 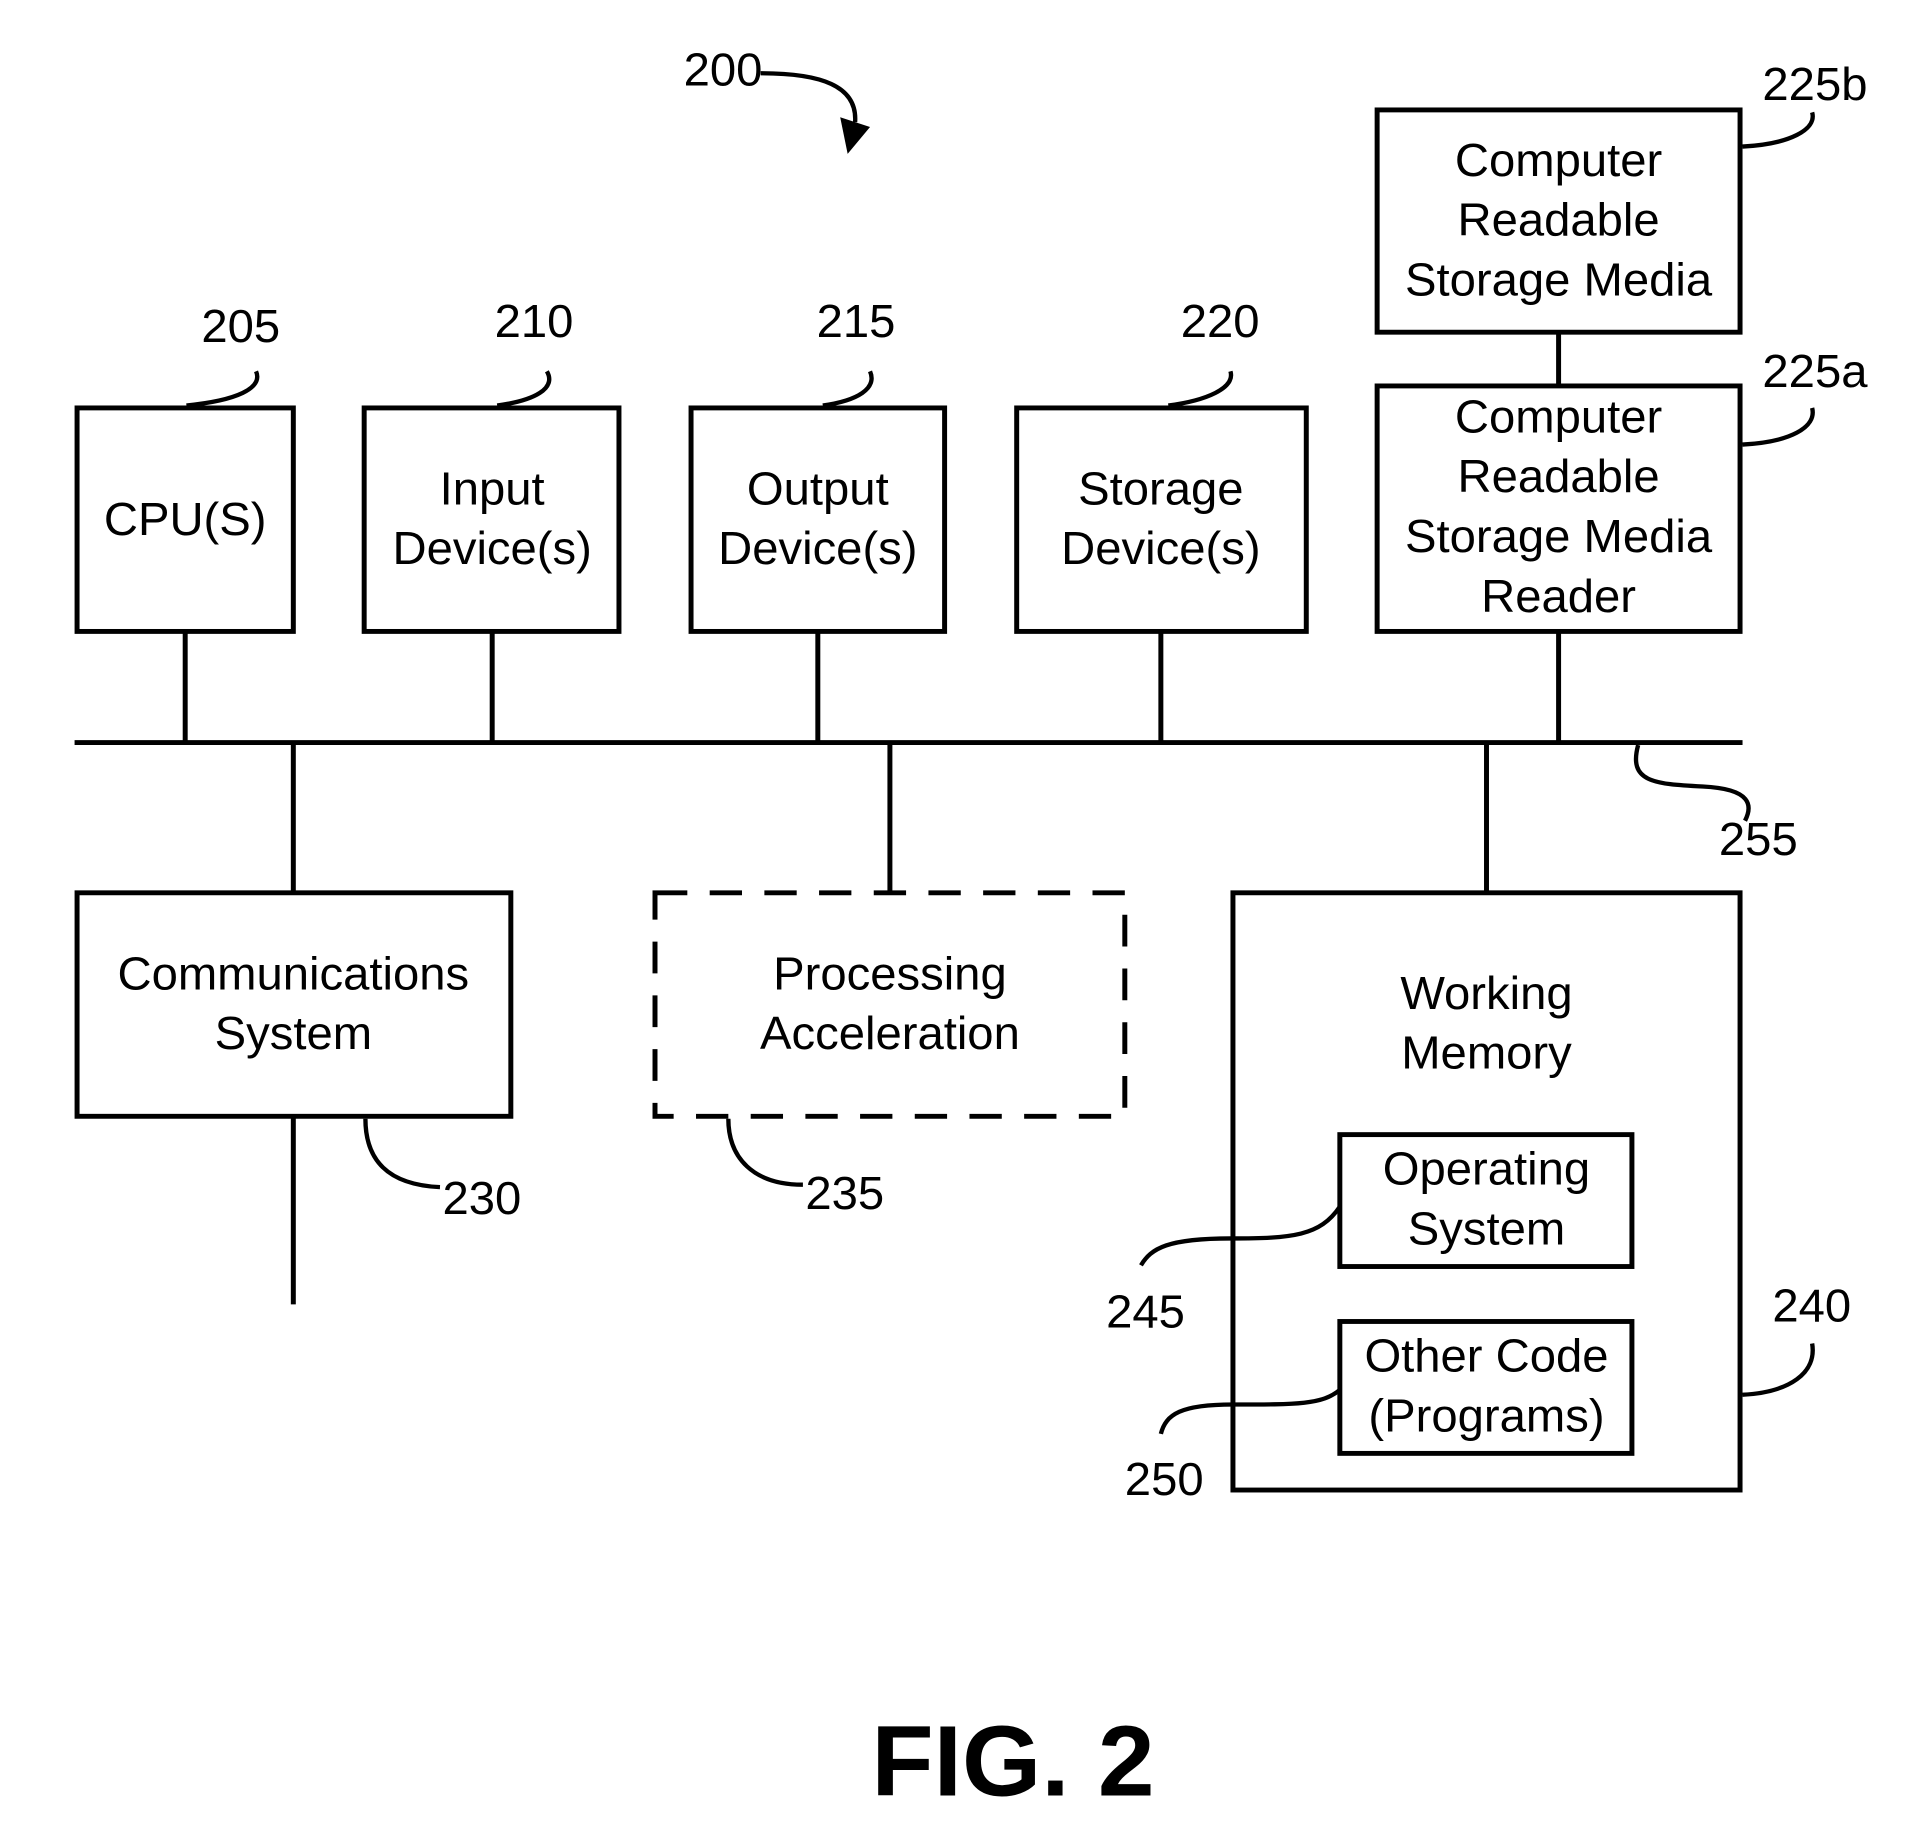 What do you see at coordinates (1201, 389) in the screenshot?
I see `storage-ref-leader` at bounding box center [1201, 389].